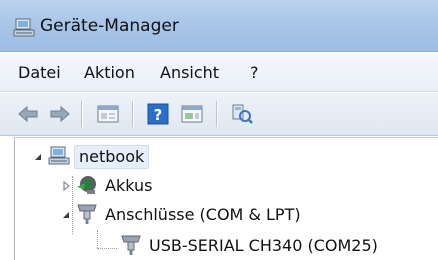 The height and width of the screenshot is (260, 438). Describe the element at coordinates (129, 185) in the screenshot. I see `tree-node-label: Akkus` at that location.